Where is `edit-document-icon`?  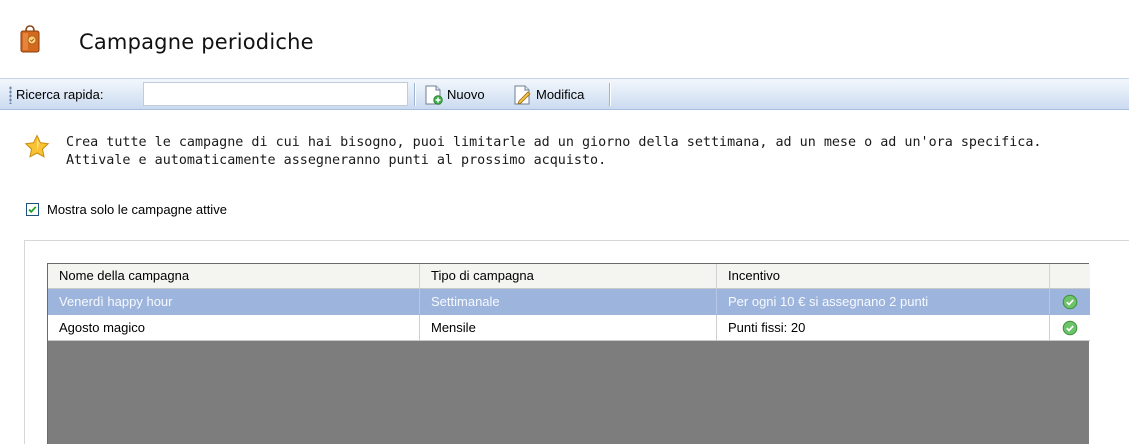 edit-document-icon is located at coordinates (522, 95).